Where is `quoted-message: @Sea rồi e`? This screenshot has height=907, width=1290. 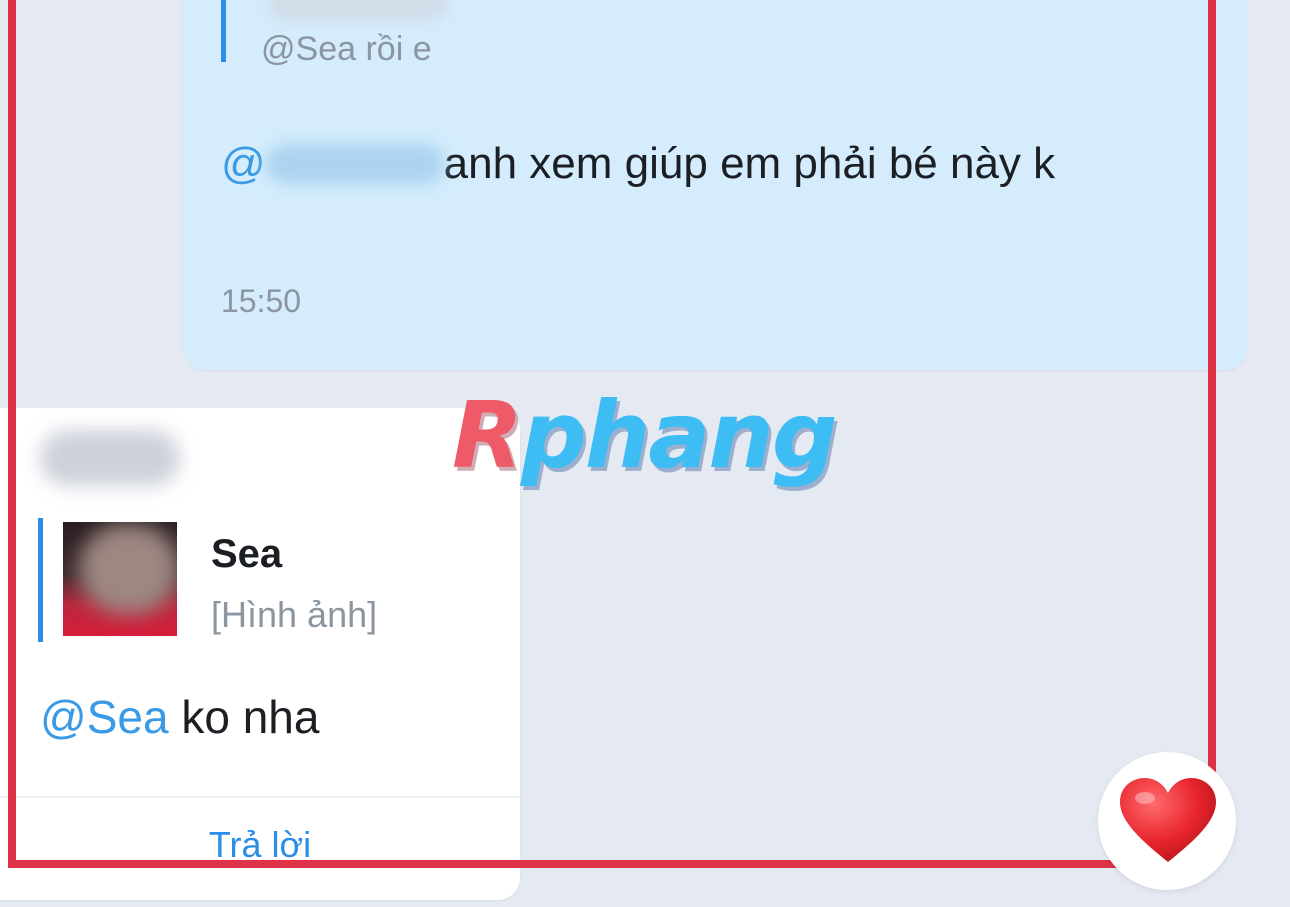
quoted-message: @Sea rồi e is located at coordinates (334, 34).